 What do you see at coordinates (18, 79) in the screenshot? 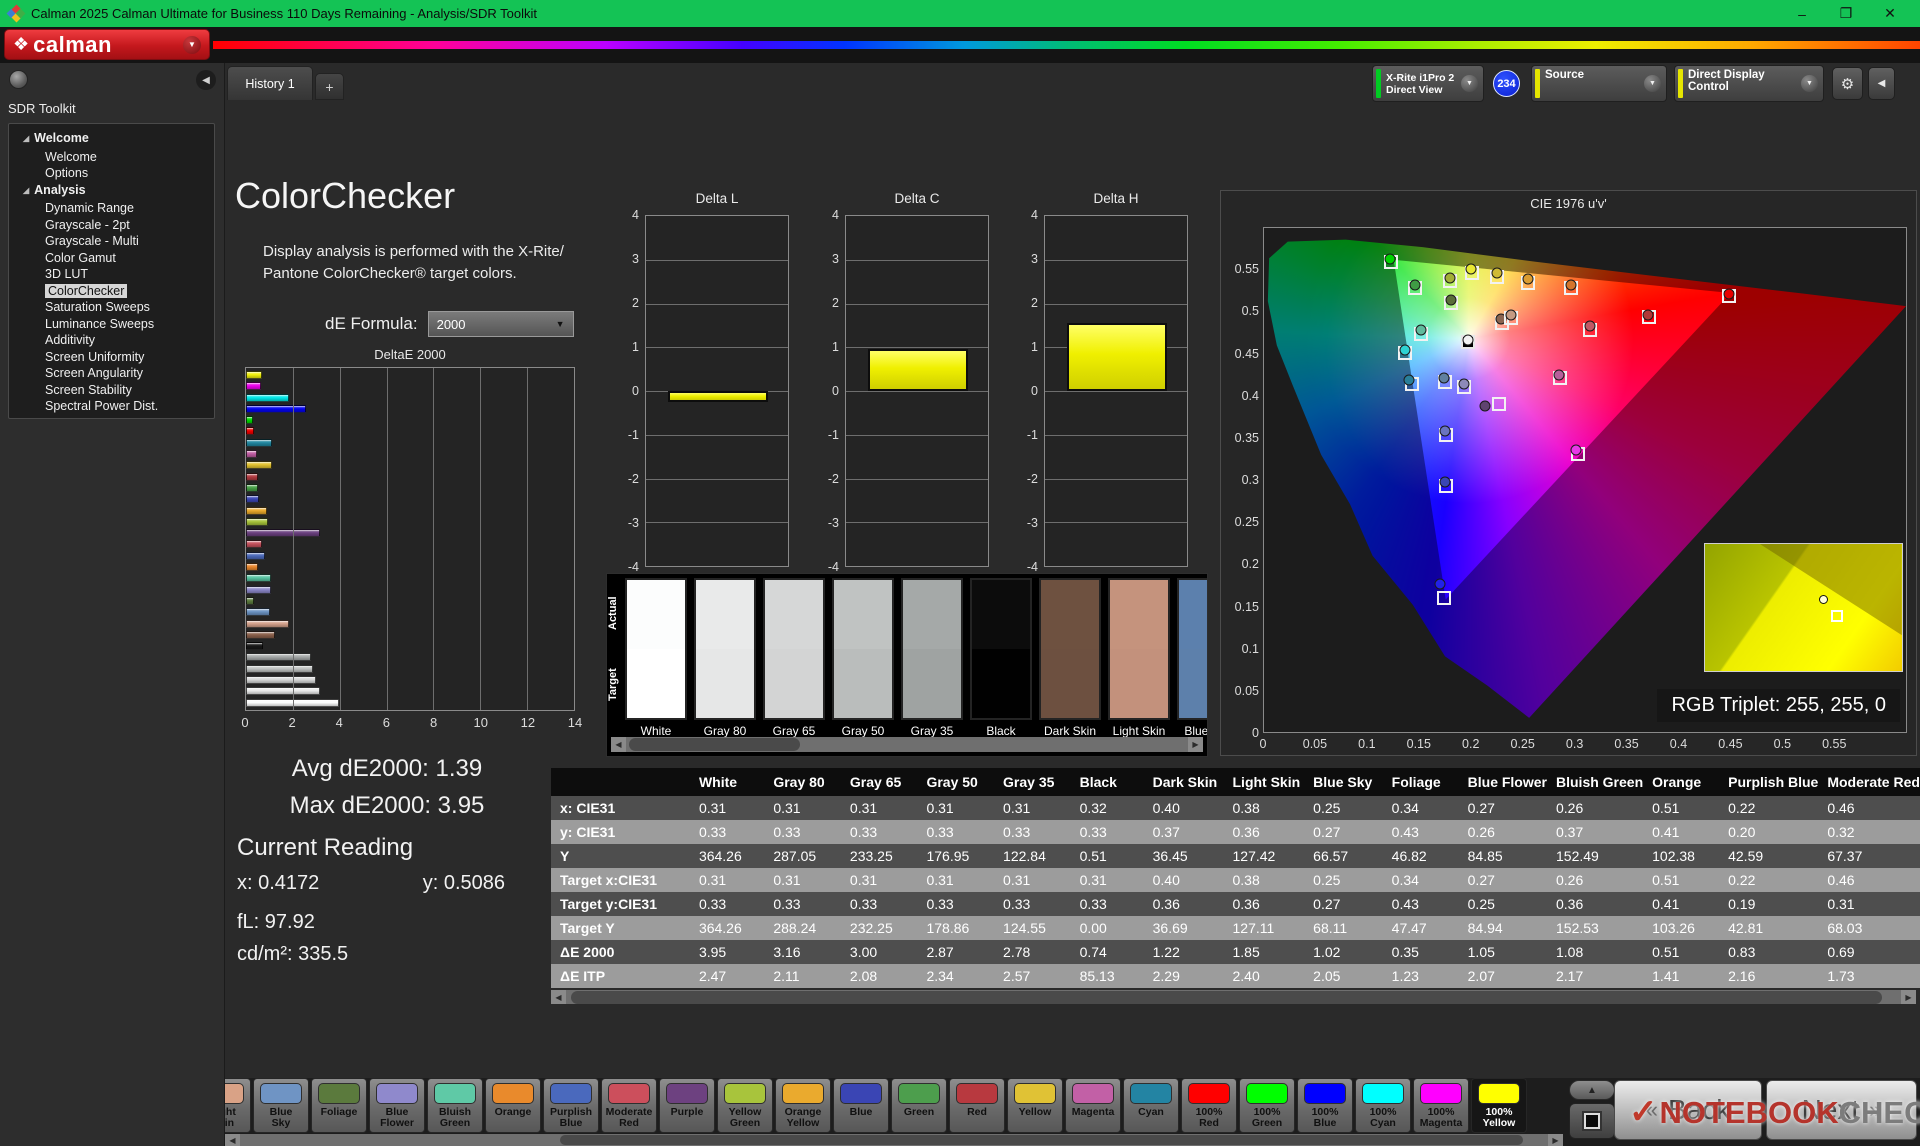
I see `workflow-status-icon` at bounding box center [18, 79].